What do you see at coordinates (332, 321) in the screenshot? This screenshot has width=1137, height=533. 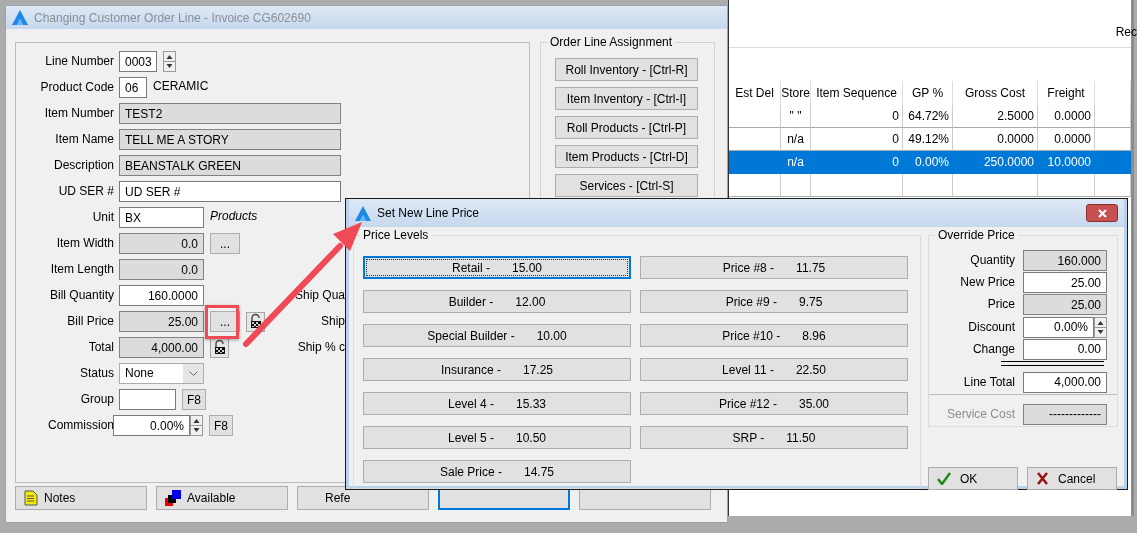 I see `field-label: Ship` at bounding box center [332, 321].